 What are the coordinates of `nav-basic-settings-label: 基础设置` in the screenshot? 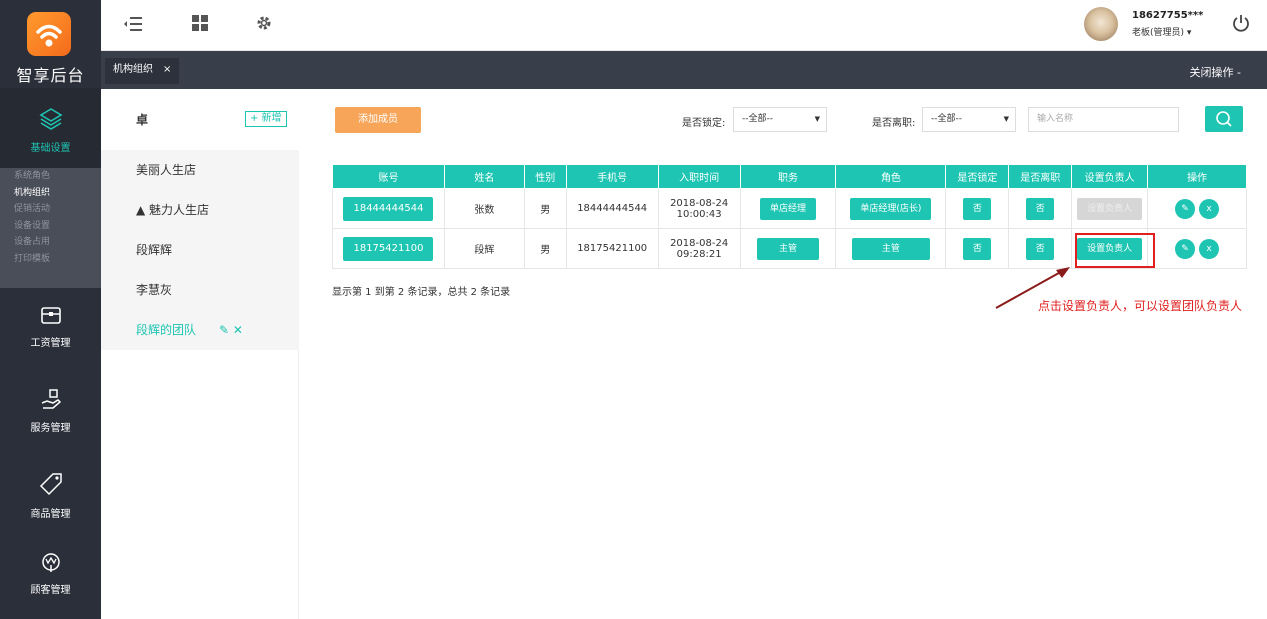 It's located at (50, 148).